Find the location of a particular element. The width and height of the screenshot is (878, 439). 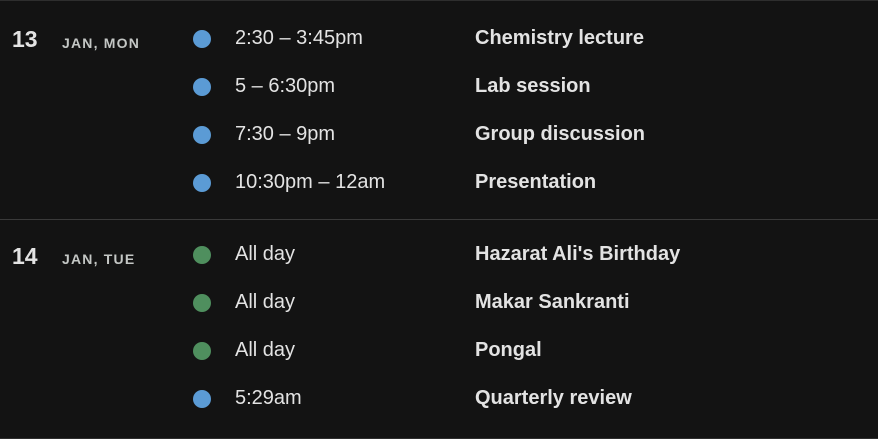

event-time: 7:30 – 9pm is located at coordinates (285, 134).